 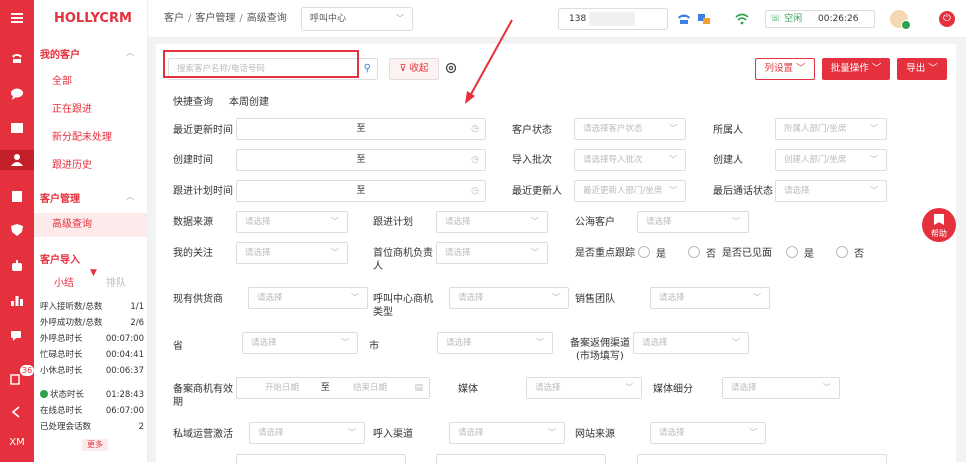 I want to click on label-media-detail: 媒体细分, so click(x=673, y=389).